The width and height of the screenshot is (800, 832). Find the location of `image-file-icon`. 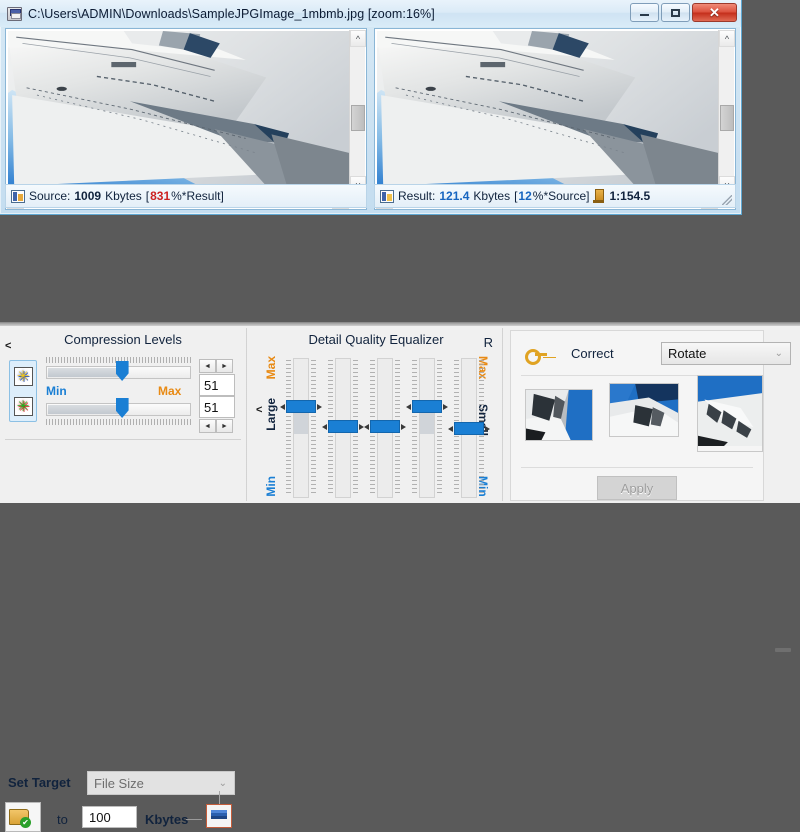

image-file-icon is located at coordinates (14, 13).